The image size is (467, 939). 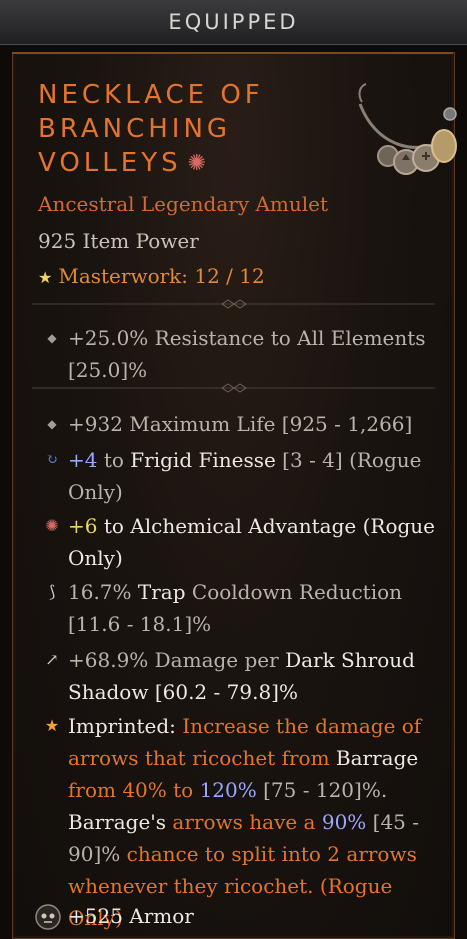 I want to click on legendary-aspect-icon: ✺, so click(x=199, y=163).